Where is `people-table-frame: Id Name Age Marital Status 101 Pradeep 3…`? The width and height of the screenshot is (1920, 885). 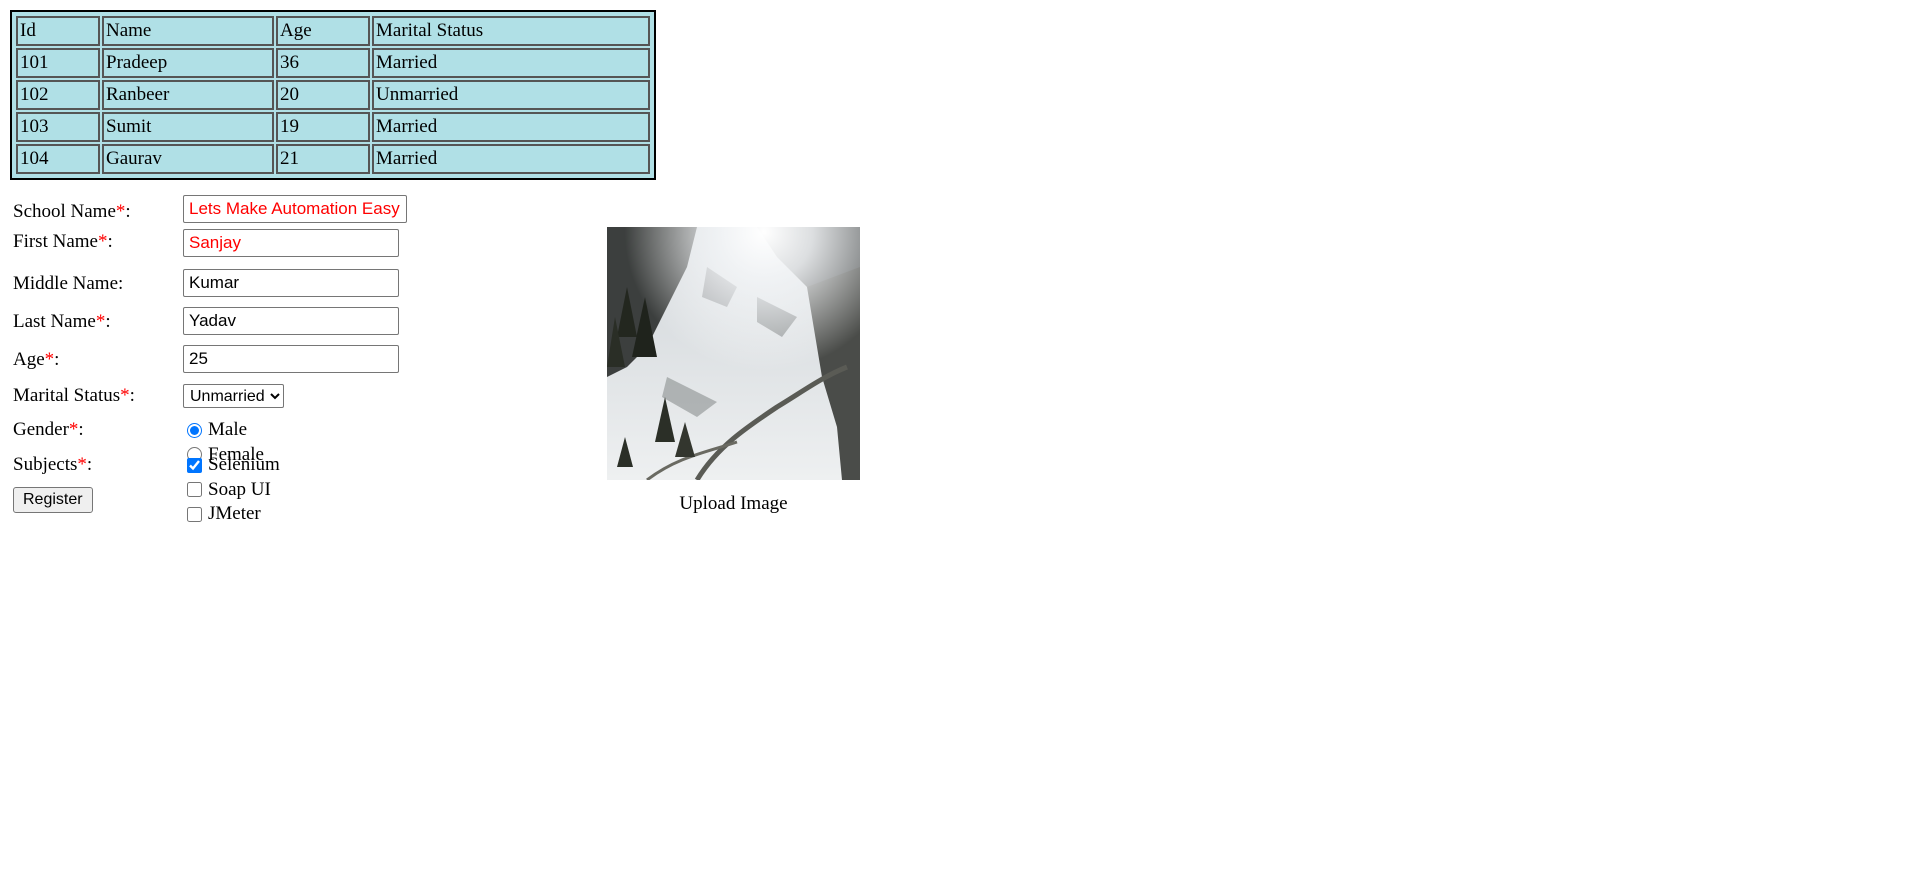 people-table-frame: Id Name Age Marital Status 101 Pradeep 3… is located at coordinates (333, 95).